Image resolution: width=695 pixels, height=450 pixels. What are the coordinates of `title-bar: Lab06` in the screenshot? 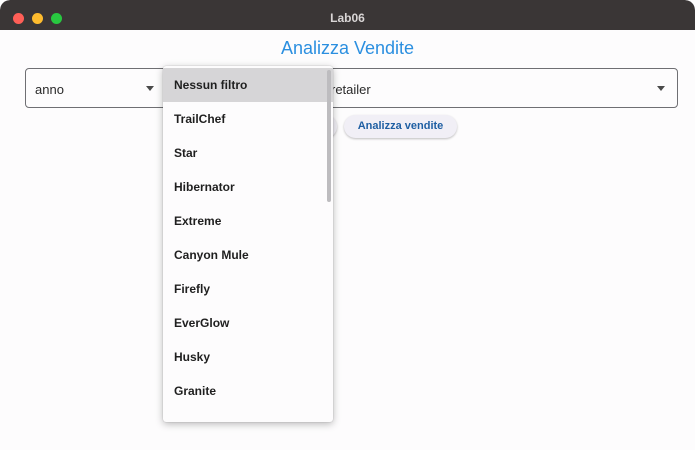 It's located at (347, 15).